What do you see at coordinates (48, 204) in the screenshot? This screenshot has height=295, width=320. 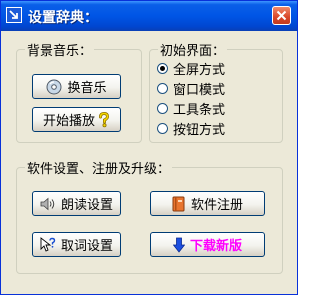 I see `speaker-icon` at bounding box center [48, 204].